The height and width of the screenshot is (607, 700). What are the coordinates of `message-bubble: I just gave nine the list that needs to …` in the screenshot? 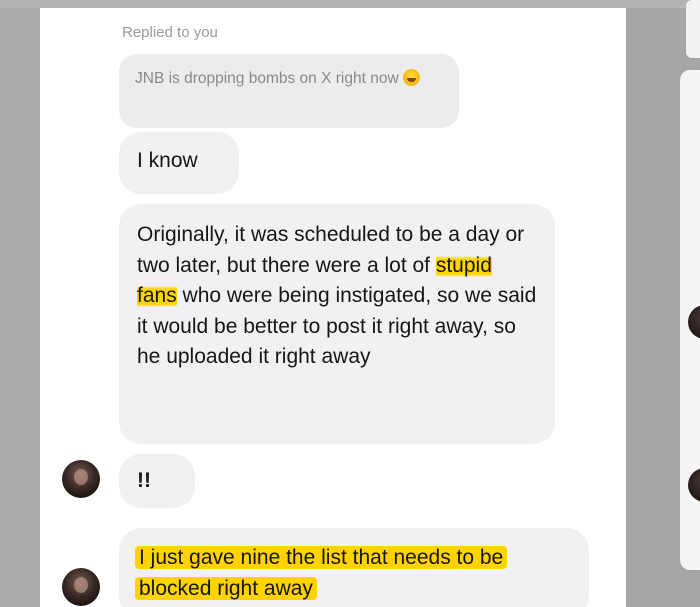 It's located at (354, 567).